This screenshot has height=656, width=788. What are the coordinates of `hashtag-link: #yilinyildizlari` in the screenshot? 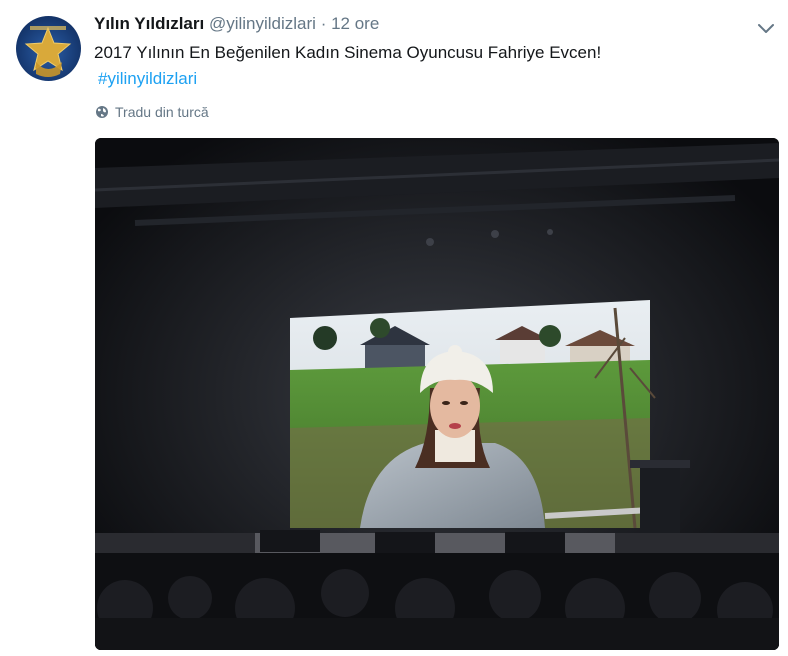 It's located at (424, 79).